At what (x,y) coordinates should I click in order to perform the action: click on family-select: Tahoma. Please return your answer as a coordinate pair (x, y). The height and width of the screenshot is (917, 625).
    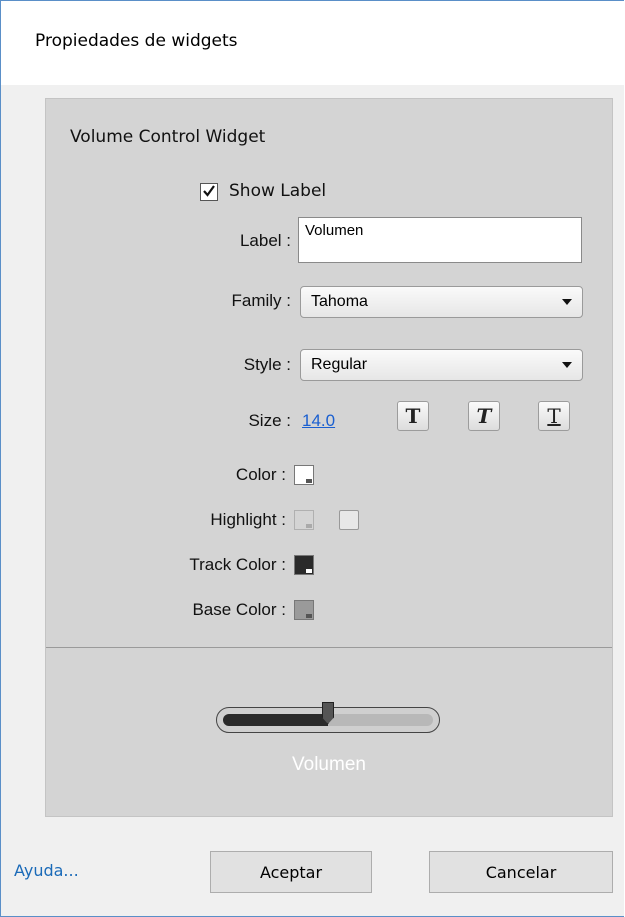
    Looking at the image, I should click on (441, 302).